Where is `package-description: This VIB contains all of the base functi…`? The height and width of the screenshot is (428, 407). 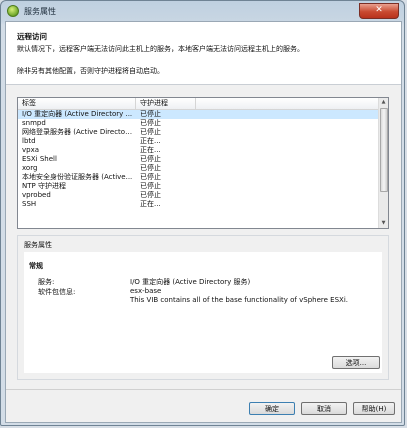 package-description: This VIB contains all of the base functi… is located at coordinates (239, 300).